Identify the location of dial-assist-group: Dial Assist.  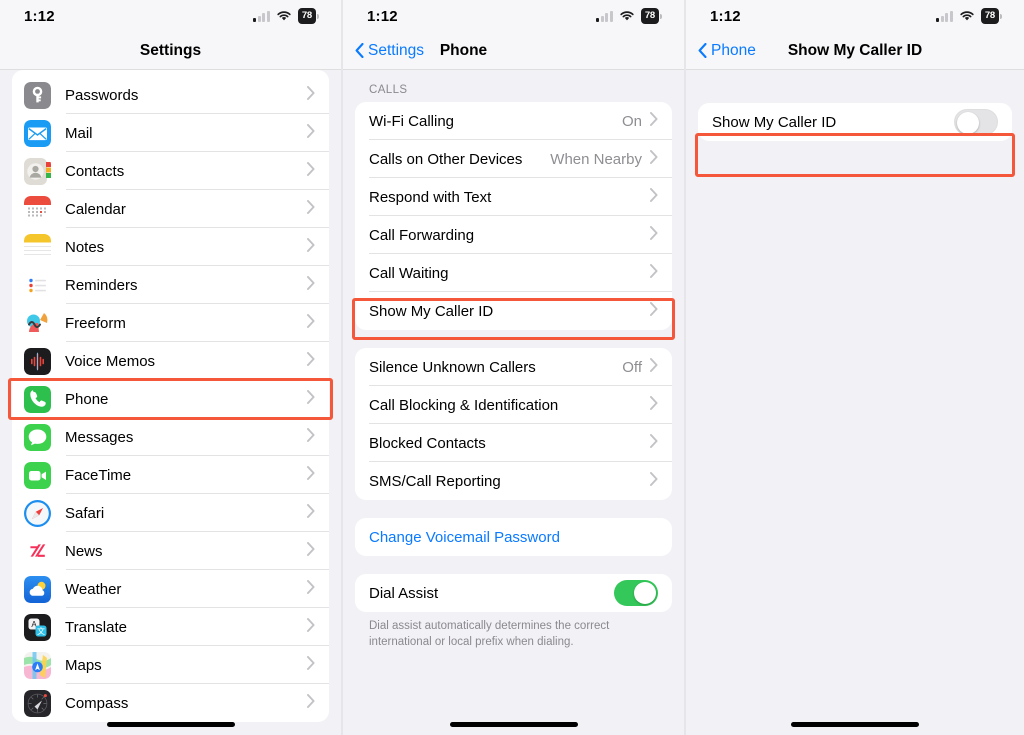
(513, 593).